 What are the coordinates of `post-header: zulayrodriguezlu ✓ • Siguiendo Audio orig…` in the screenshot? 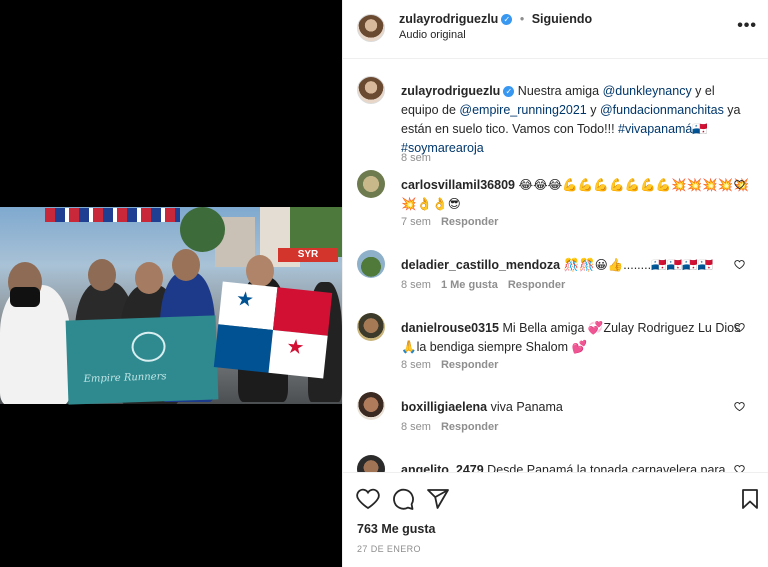 It's located at (555, 29).